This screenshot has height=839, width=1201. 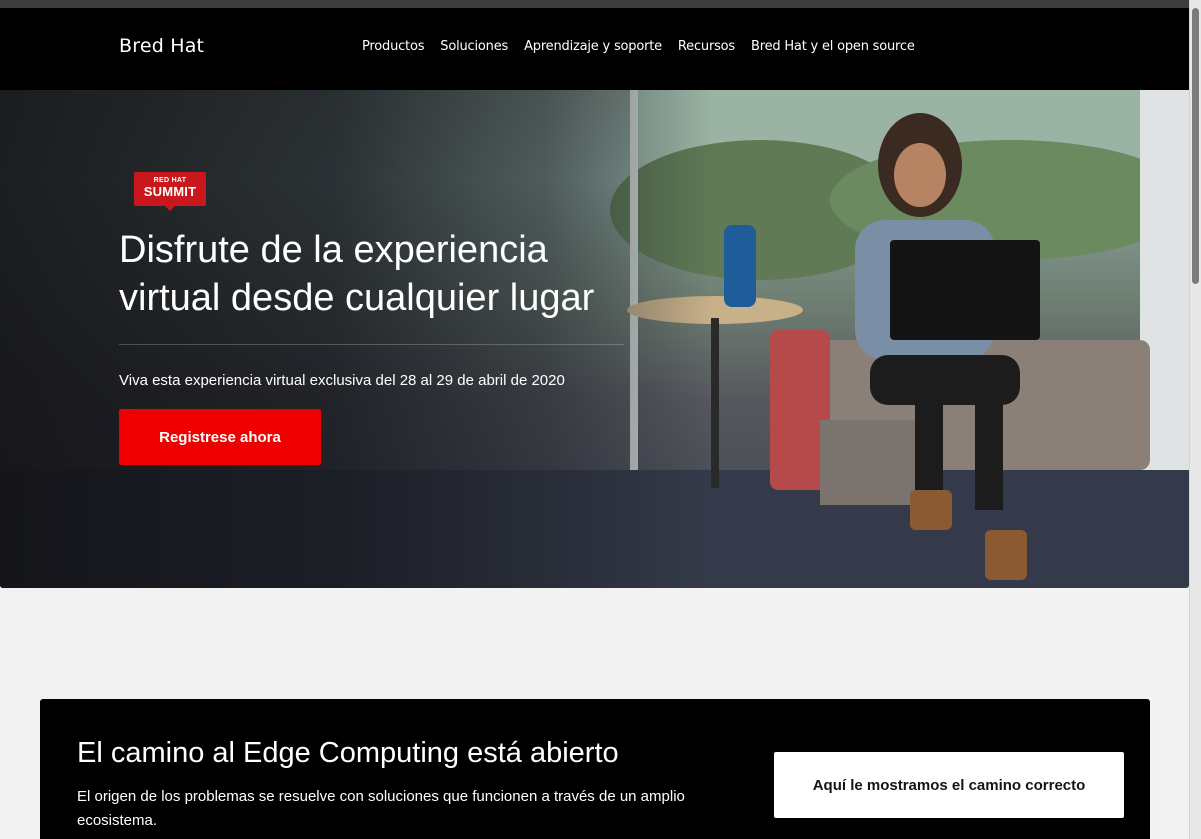 What do you see at coordinates (1195, 419) in the screenshot?
I see `page-scrollbar` at bounding box center [1195, 419].